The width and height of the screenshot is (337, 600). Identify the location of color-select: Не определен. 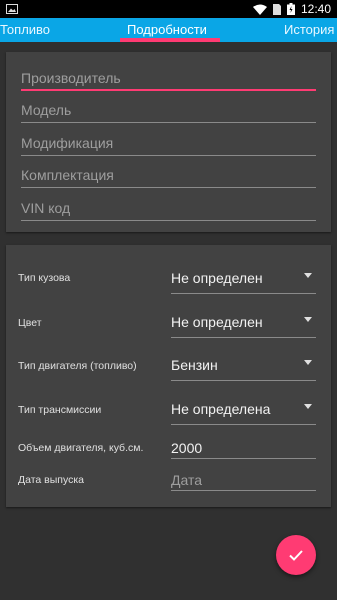
(243, 324).